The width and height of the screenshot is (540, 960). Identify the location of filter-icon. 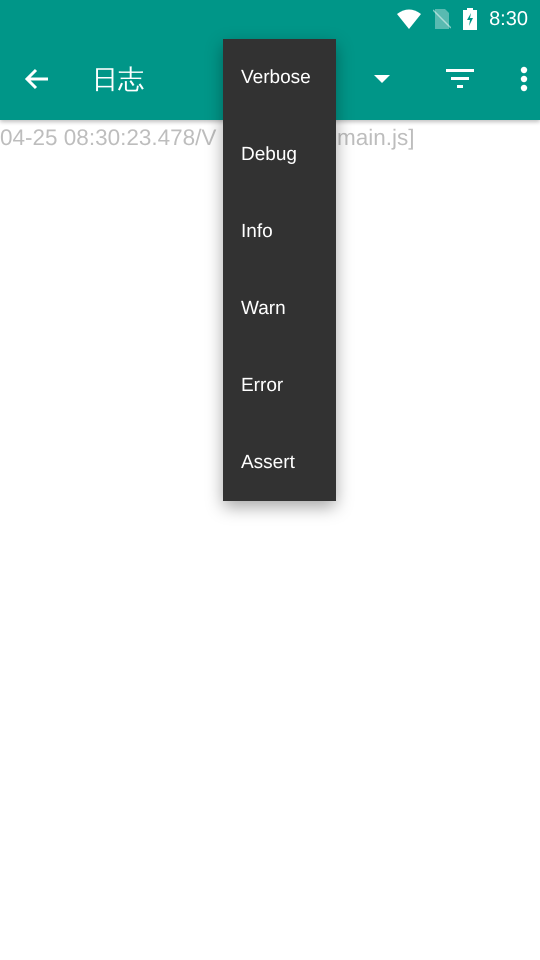
(460, 79).